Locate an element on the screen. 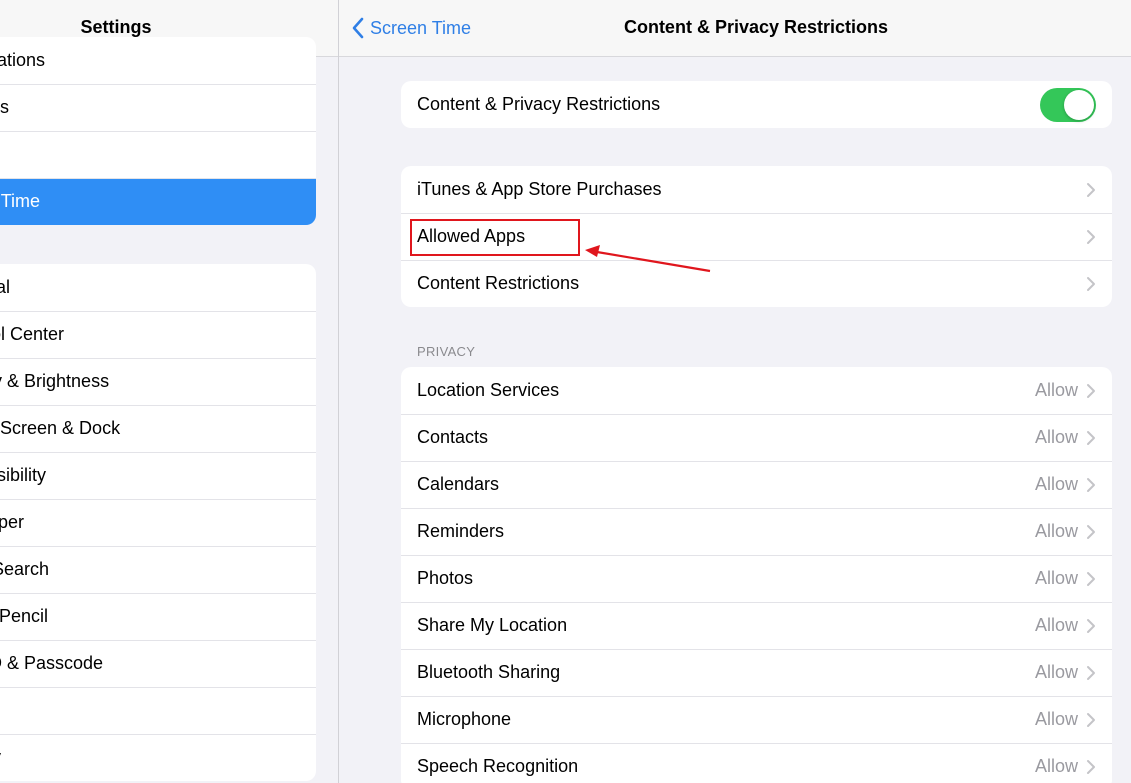 This screenshot has width=1131, height=783. row-label: Contacts is located at coordinates (453, 437).